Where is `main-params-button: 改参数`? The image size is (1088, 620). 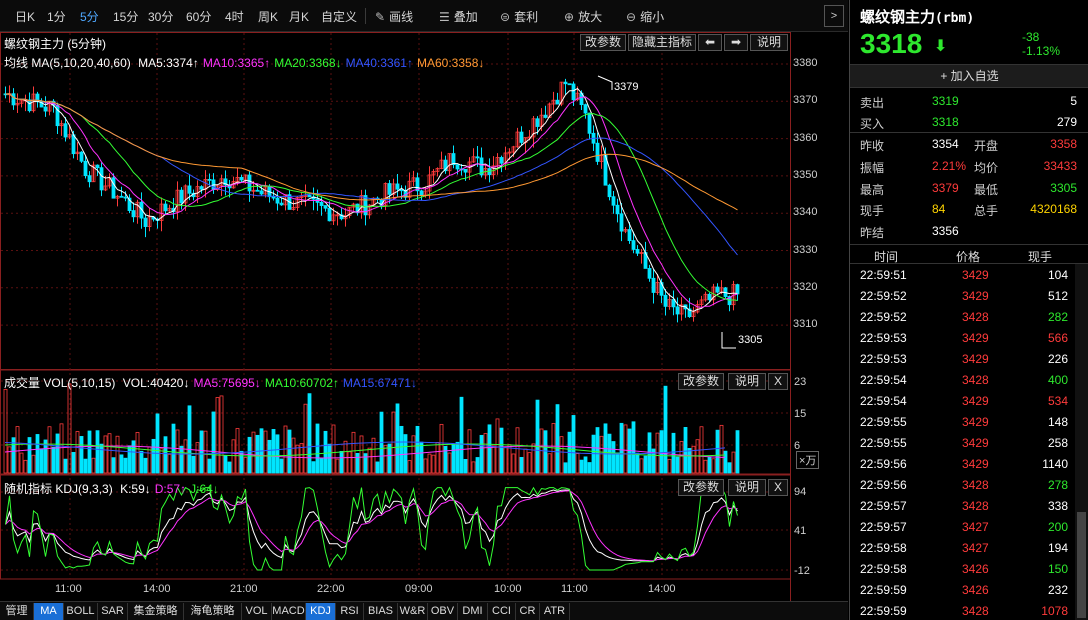 main-params-button: 改参数 is located at coordinates (603, 42).